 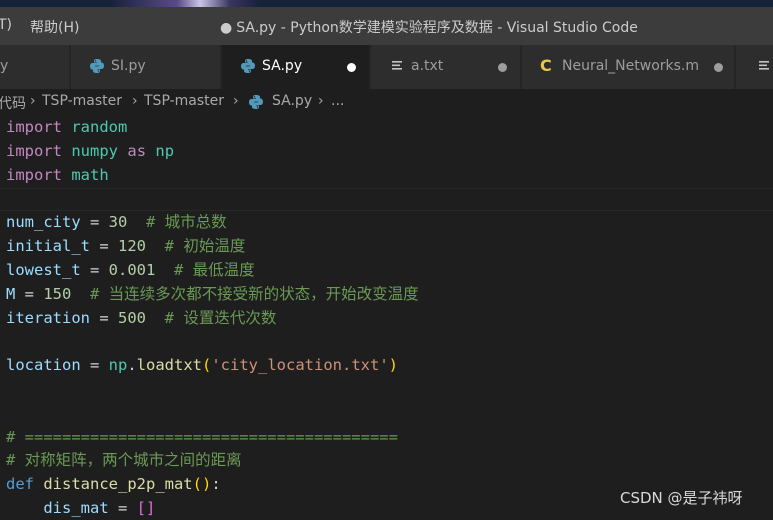 I want to click on code-line: lowest_t = 0.001 # 最低温度, so click(x=130, y=270).